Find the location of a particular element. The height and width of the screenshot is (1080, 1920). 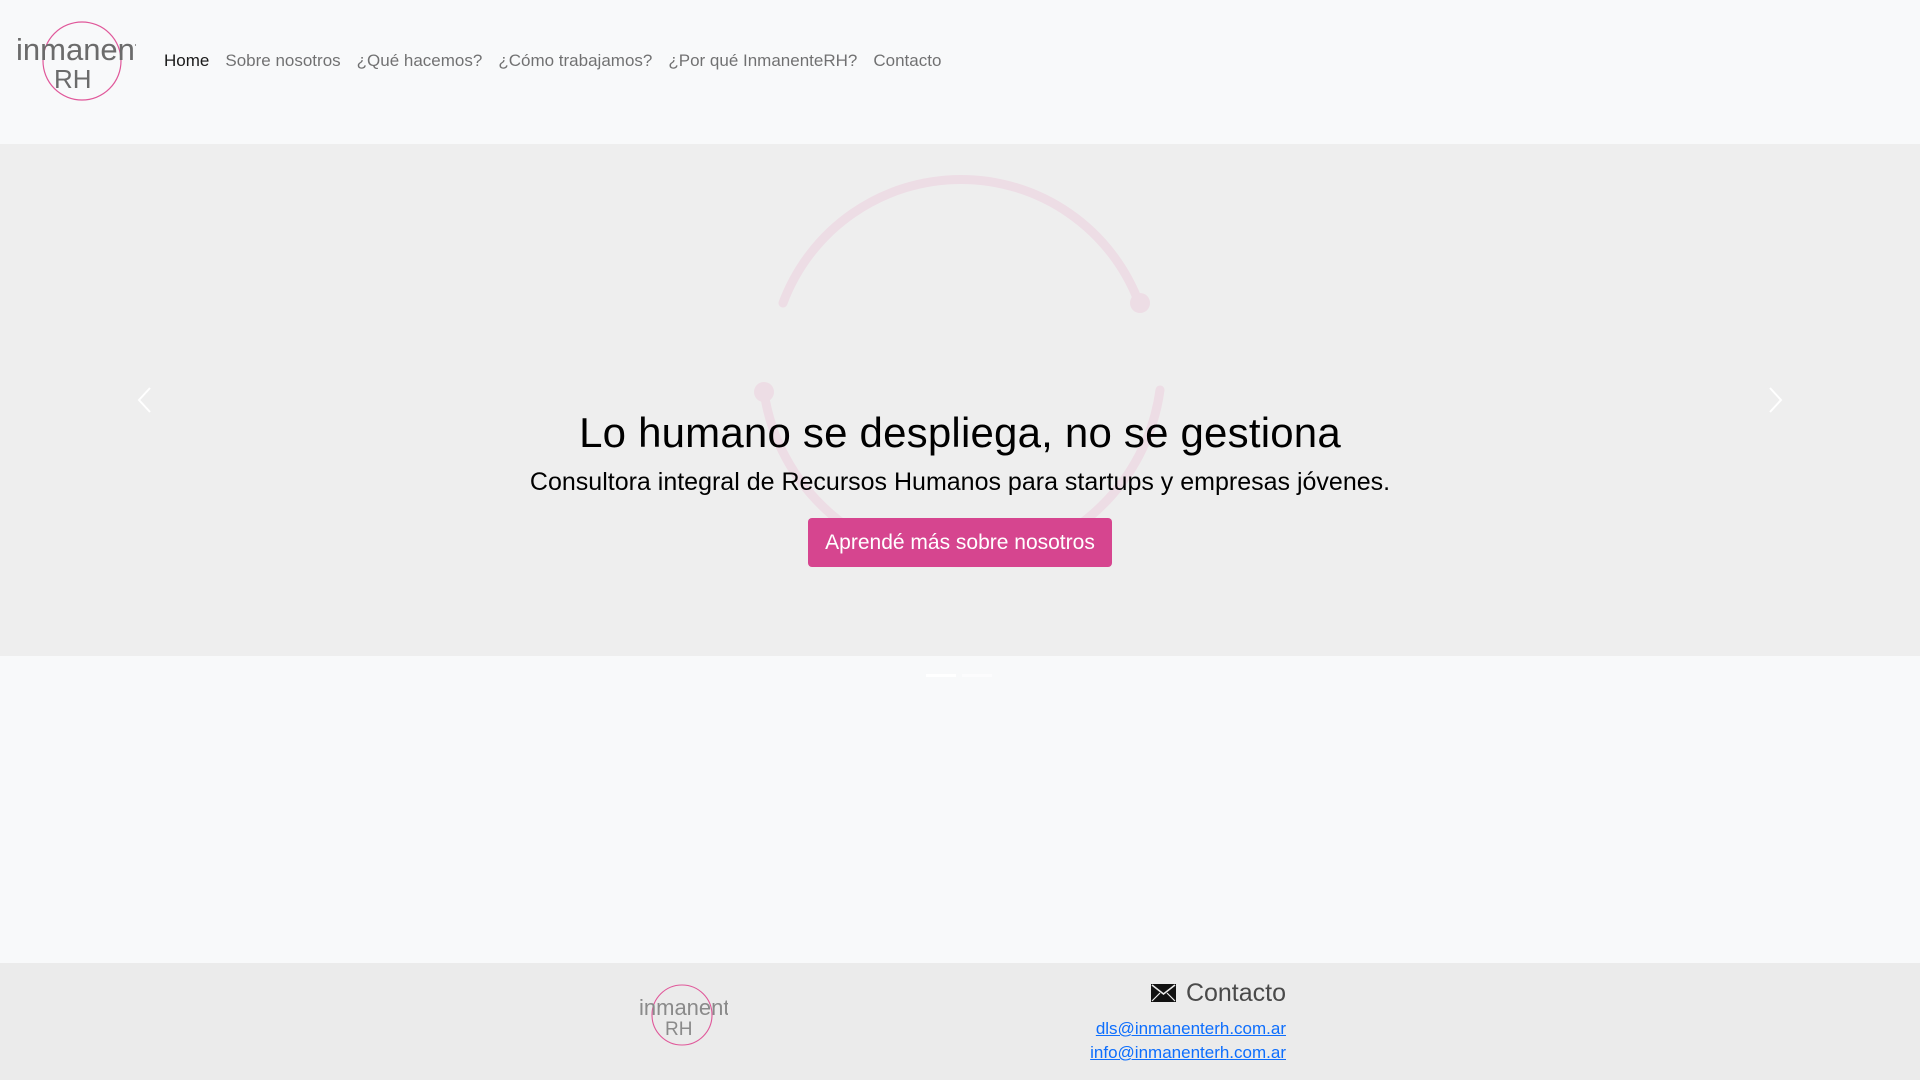

footer-logo-icon: inmanente RH is located at coordinates (690, 1015).